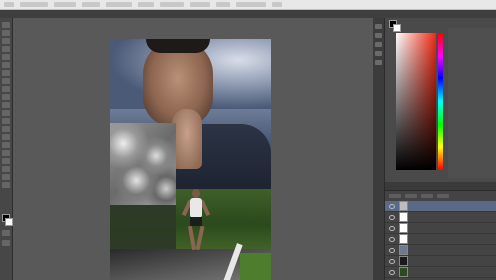  Describe the element at coordinates (6, 121) in the screenshot. I see `blur-tool-icon` at that location.